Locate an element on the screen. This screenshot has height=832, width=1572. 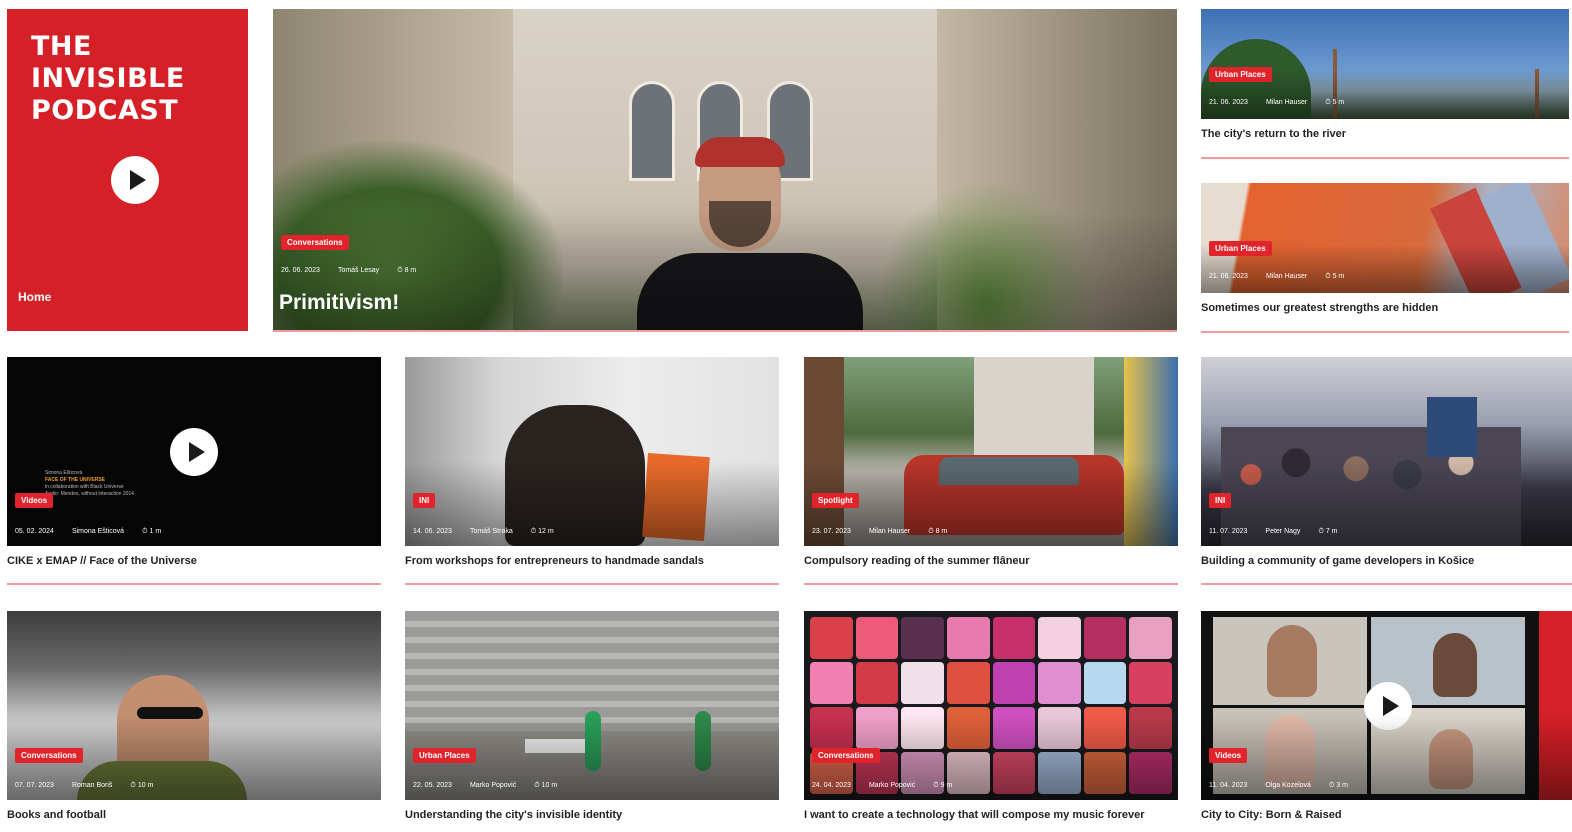
article-meta: 05. 02. 2024 Simona Ešticová ⏱ 1 m is located at coordinates (88, 532).